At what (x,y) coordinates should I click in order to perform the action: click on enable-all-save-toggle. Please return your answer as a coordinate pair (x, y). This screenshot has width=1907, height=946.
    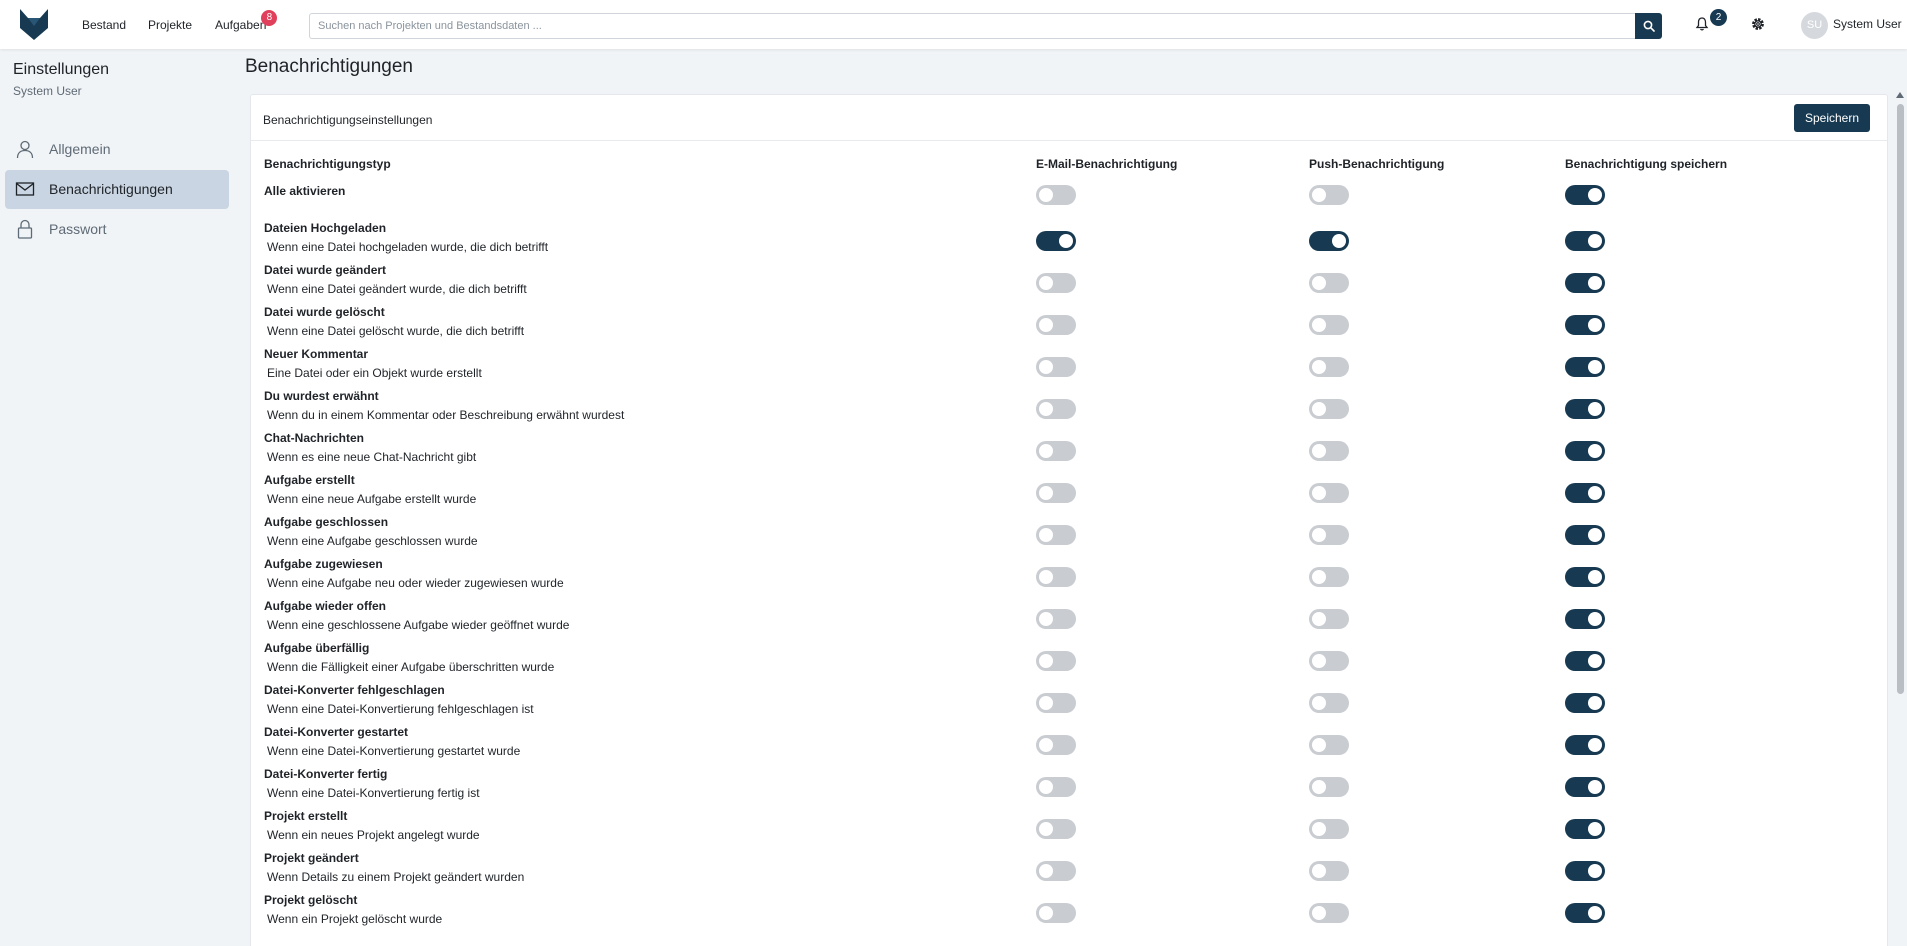
    Looking at the image, I should click on (1585, 195).